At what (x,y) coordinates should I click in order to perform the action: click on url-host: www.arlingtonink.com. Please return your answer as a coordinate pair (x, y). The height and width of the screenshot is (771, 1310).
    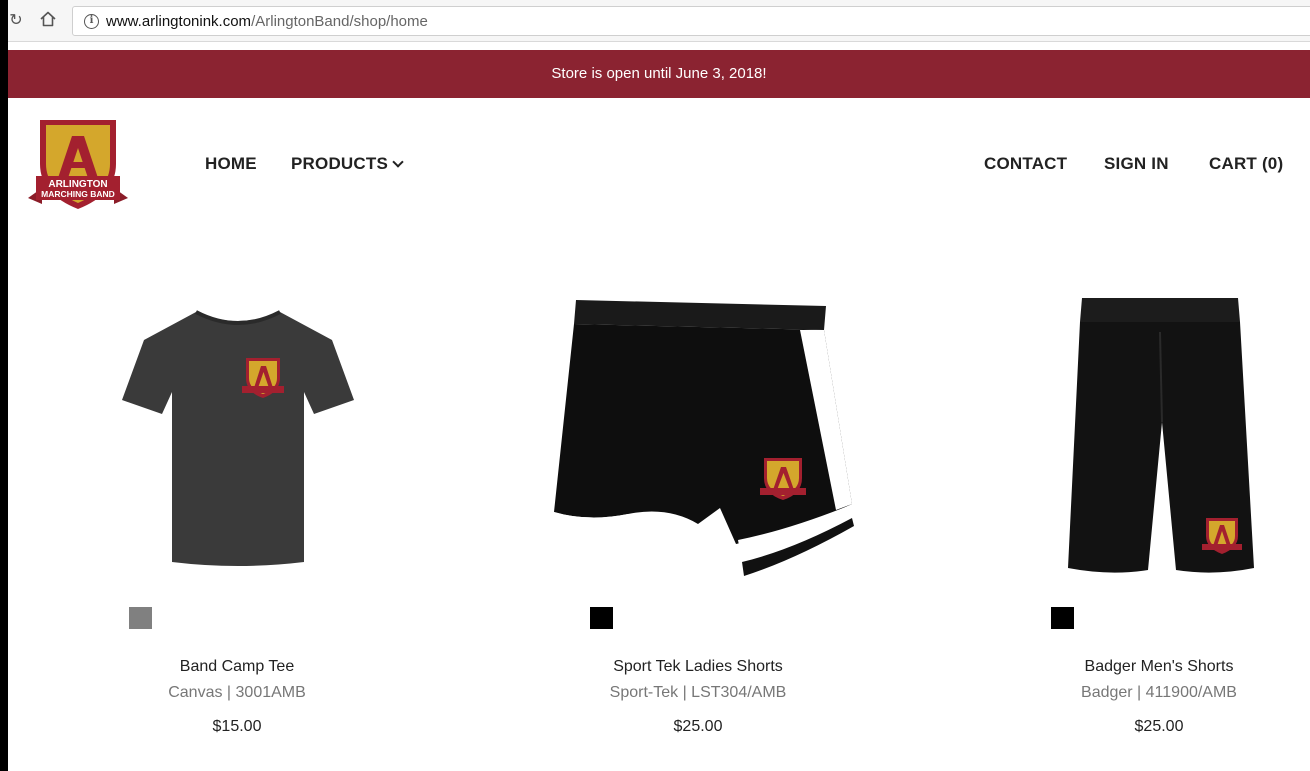
    Looking at the image, I should click on (179, 21).